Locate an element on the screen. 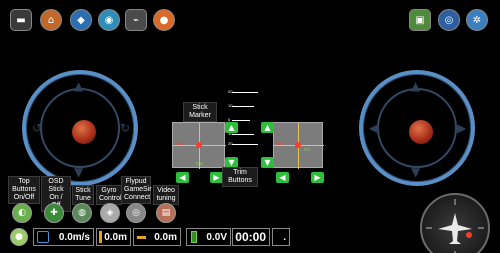 Image resolution: width=500 pixels, height=253 pixels. gps-icon: ● is located at coordinates (19, 237).